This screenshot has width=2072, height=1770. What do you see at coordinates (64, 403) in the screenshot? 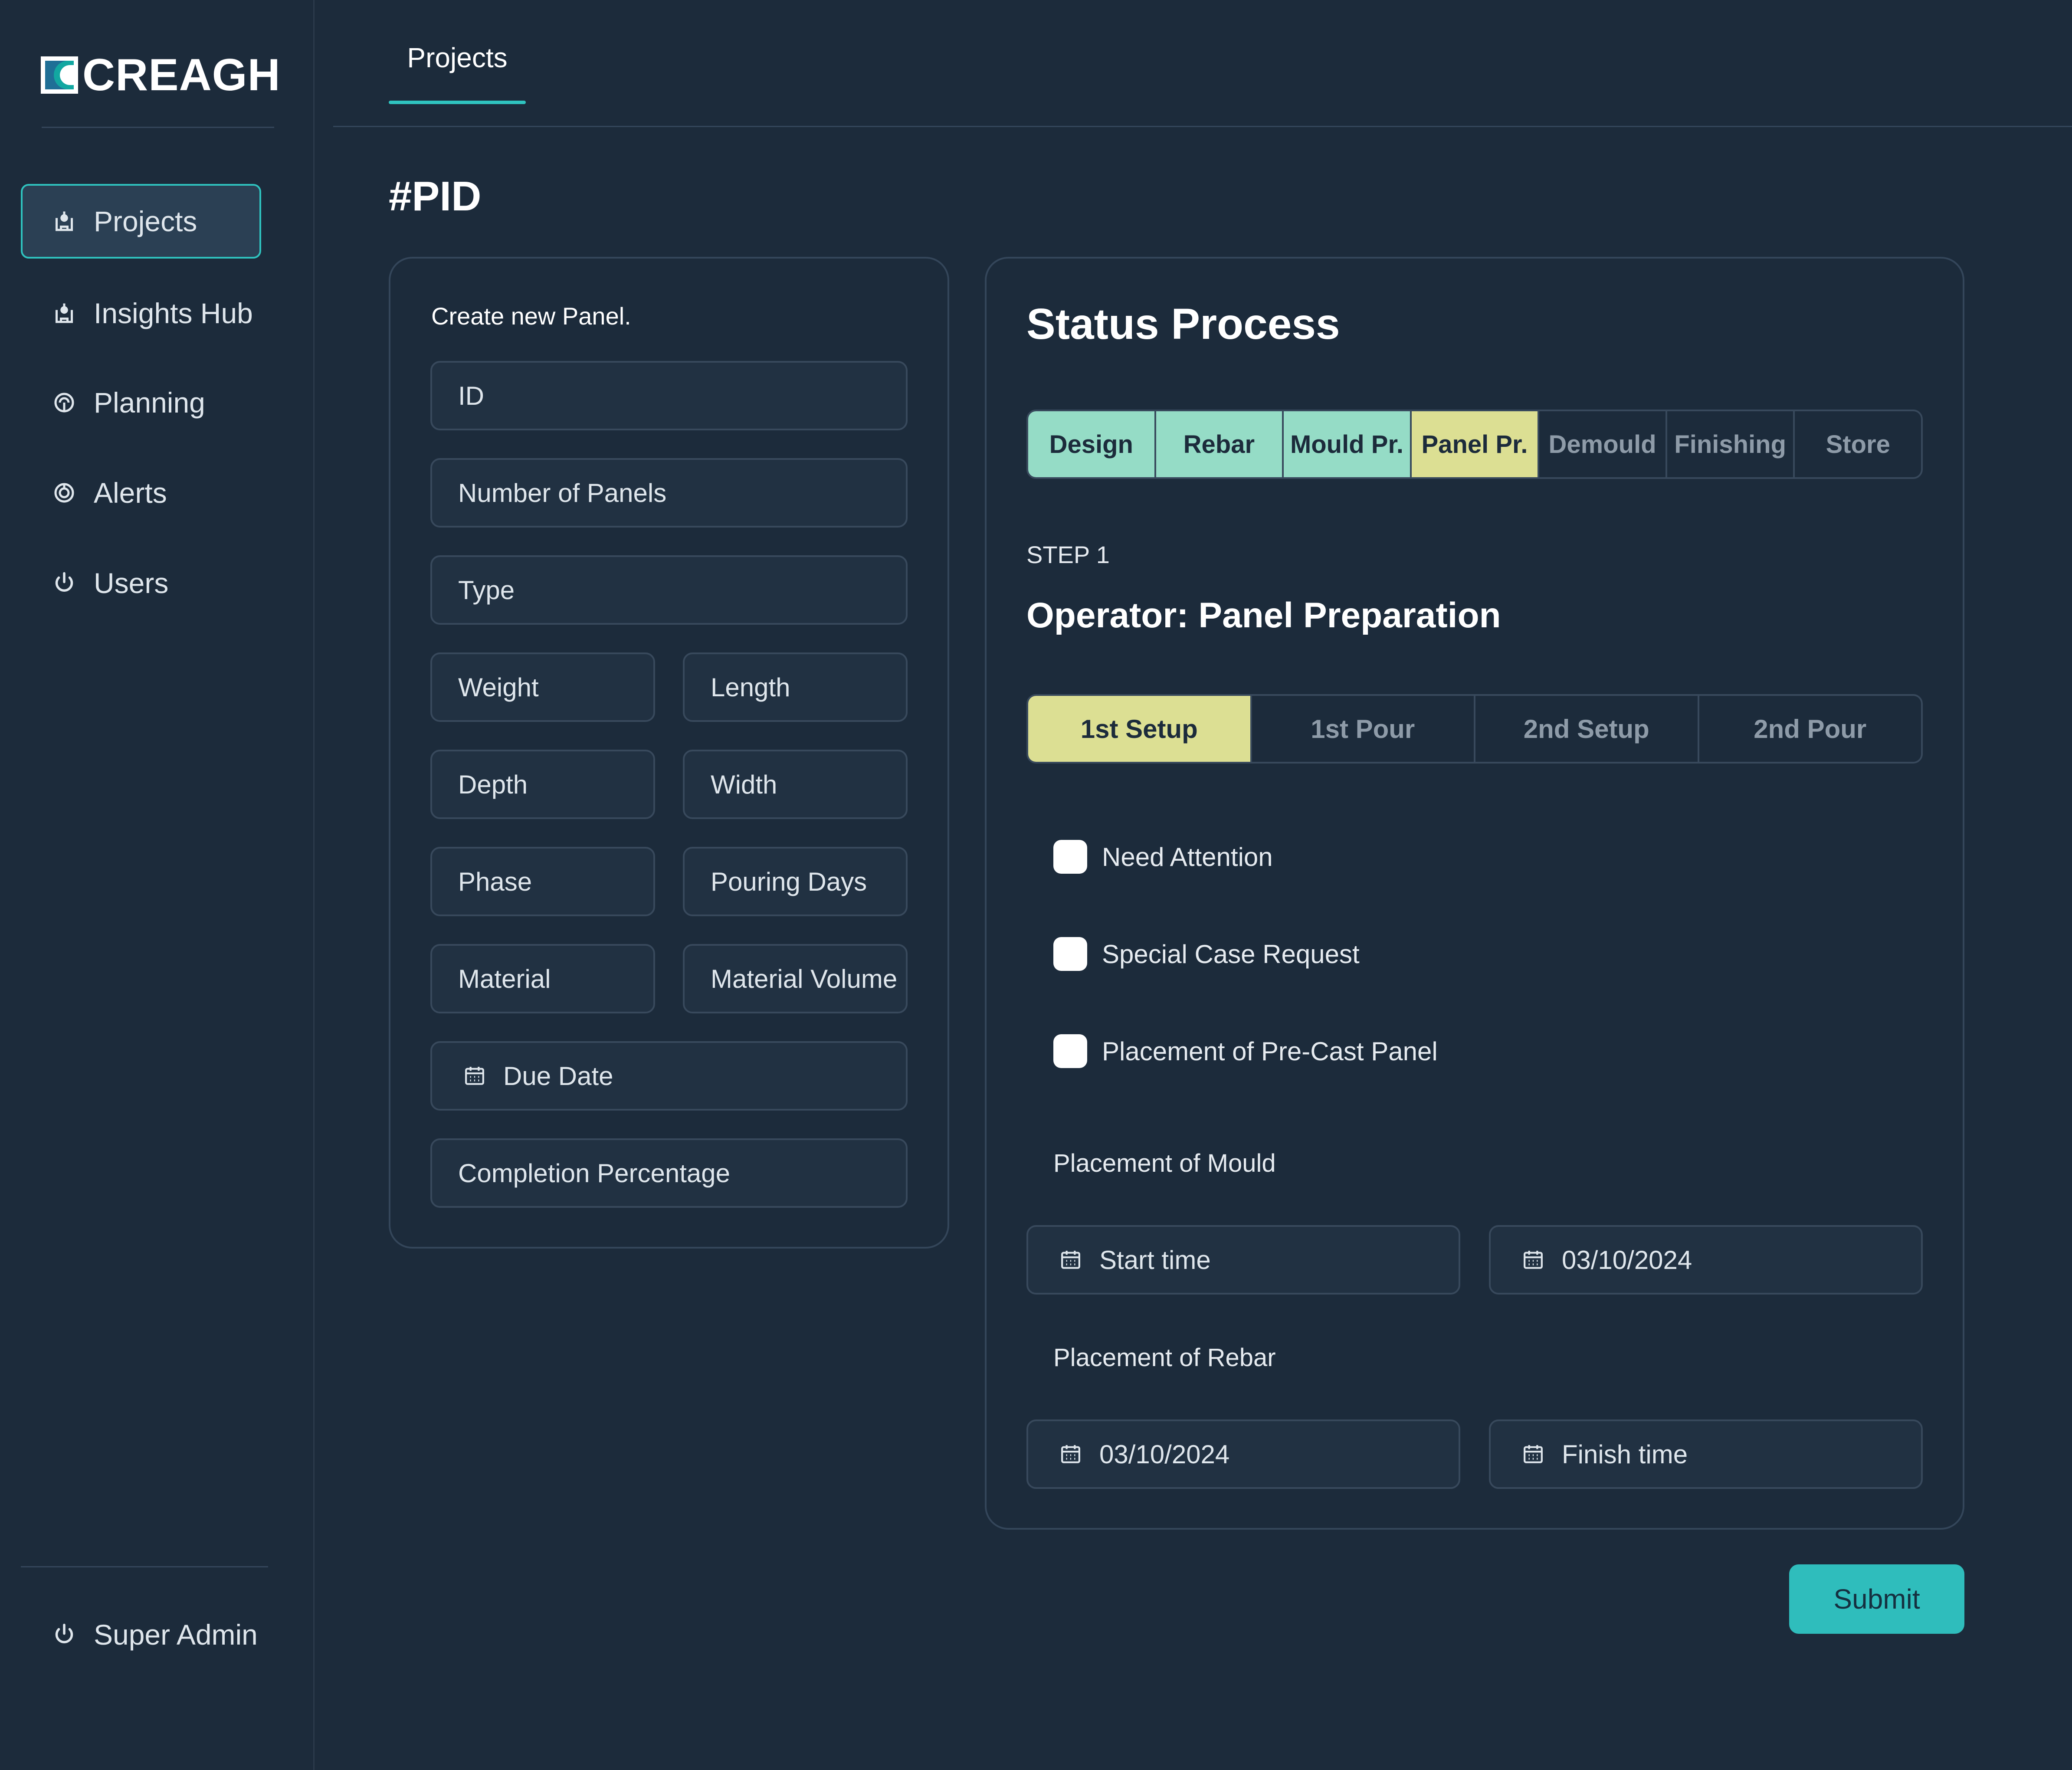
I see `planning-icon` at bounding box center [64, 403].